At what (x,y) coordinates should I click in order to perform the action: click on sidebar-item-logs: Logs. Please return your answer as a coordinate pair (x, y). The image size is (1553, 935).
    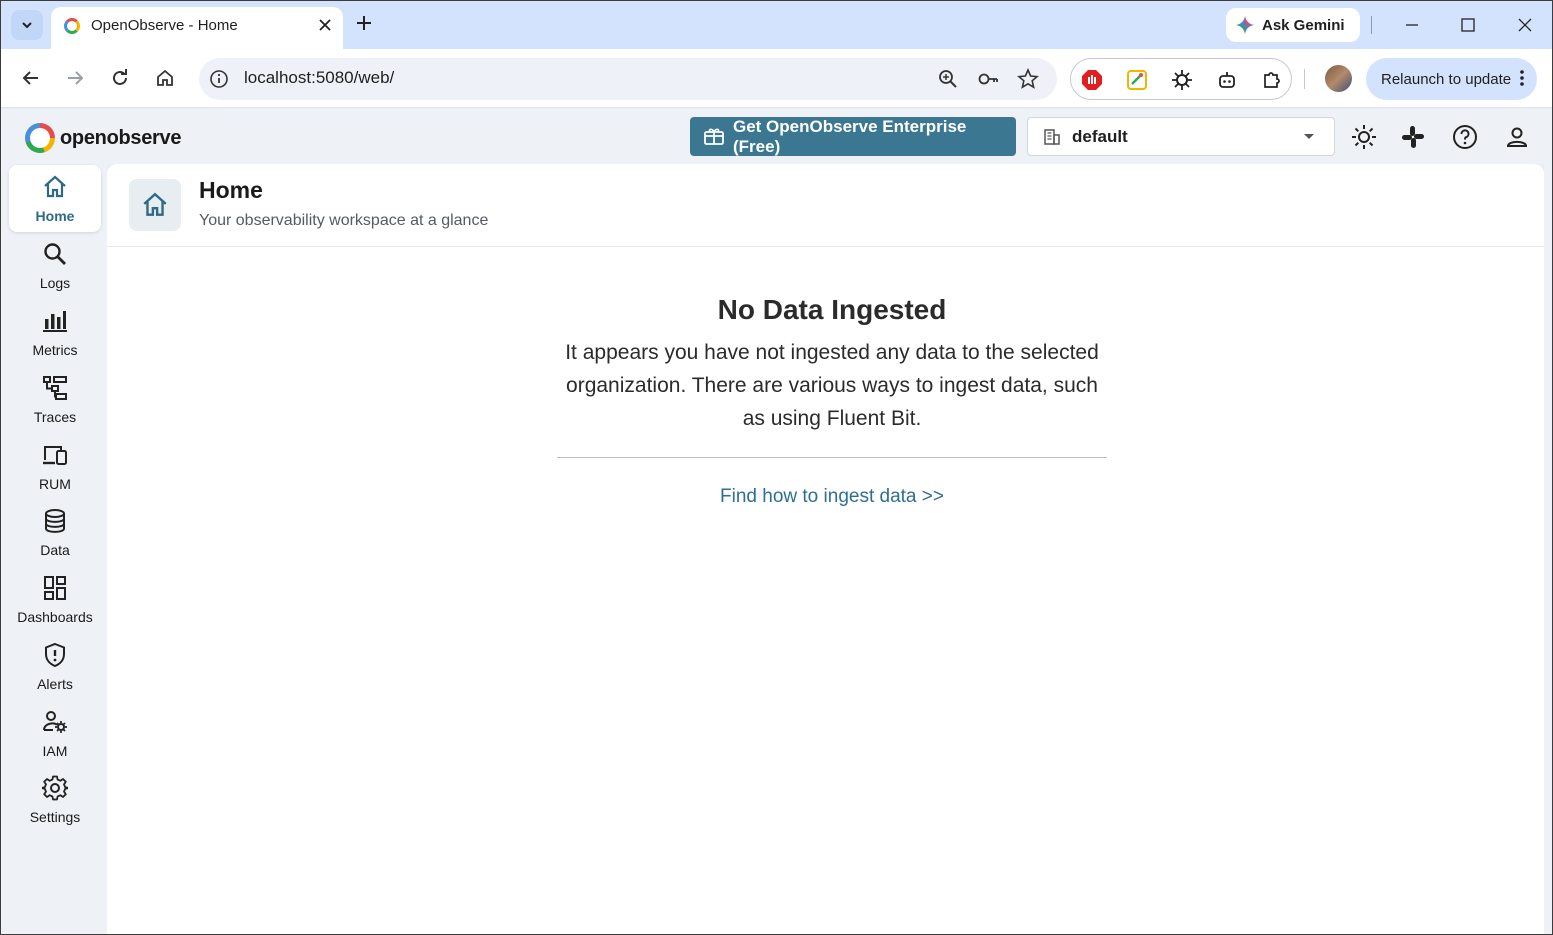
    Looking at the image, I should click on (55, 265).